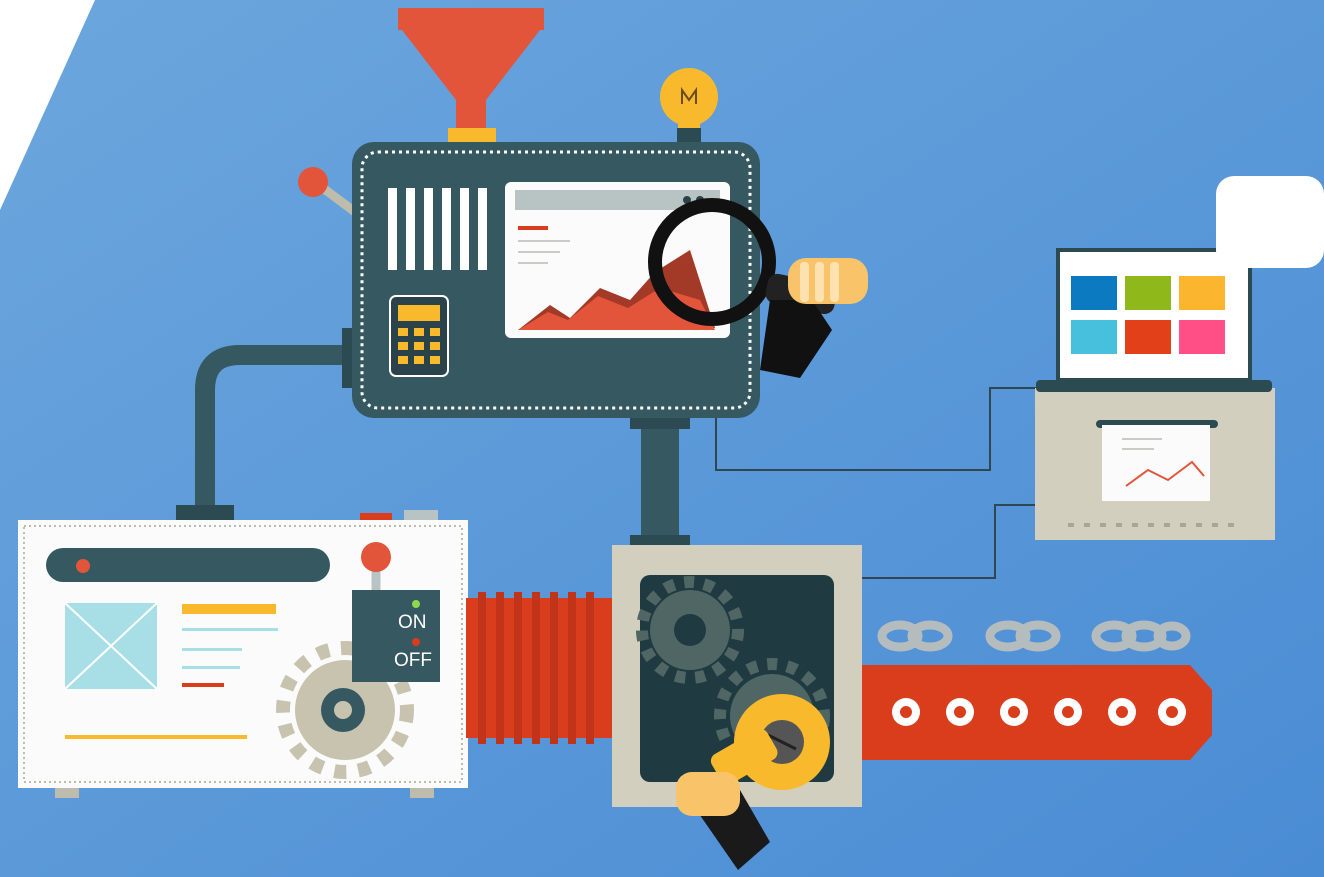  Describe the element at coordinates (412, 622) in the screenshot. I see `on-label: ON` at that location.